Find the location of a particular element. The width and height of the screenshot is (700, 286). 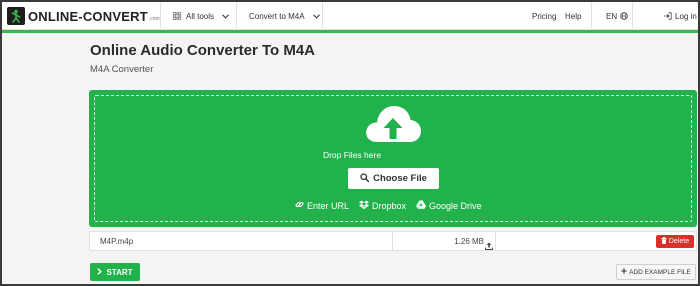

enter-url-link: Enter URL is located at coordinates (322, 205).